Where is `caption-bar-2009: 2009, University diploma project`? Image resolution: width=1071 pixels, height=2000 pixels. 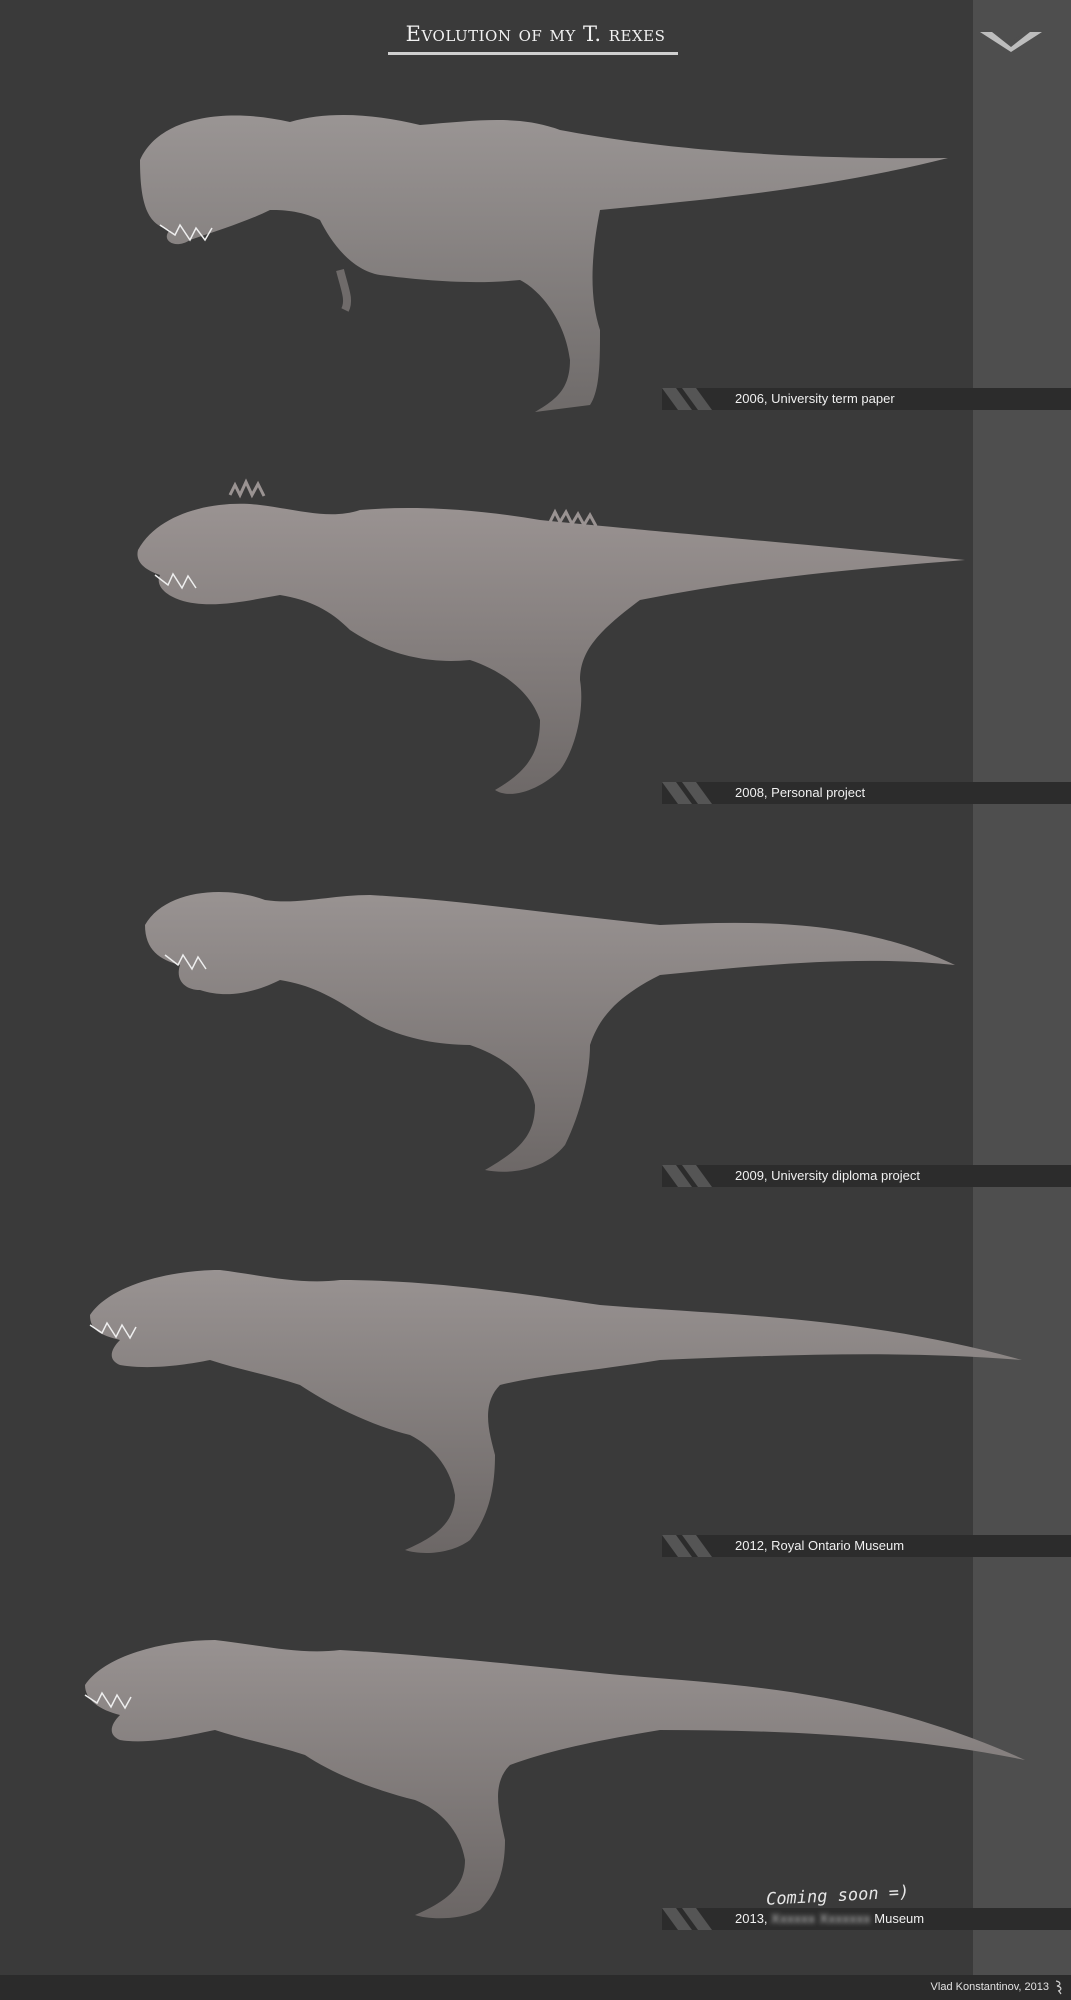 caption-bar-2009: 2009, University diploma project is located at coordinates (866, 1176).